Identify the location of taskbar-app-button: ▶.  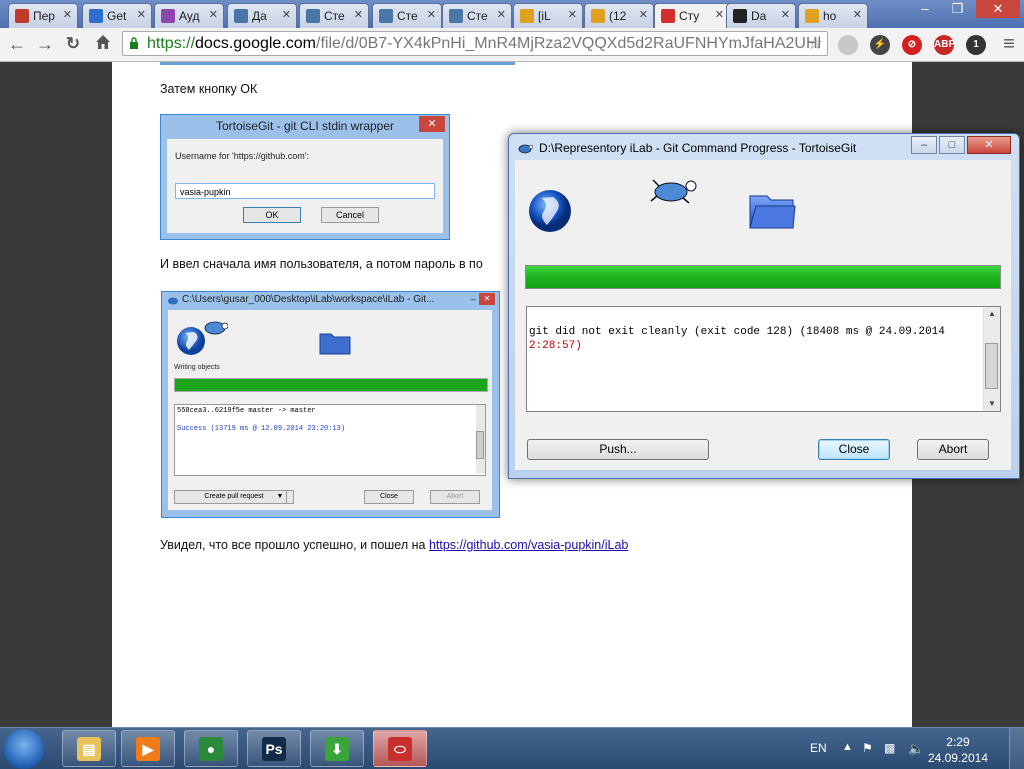
(148, 748).